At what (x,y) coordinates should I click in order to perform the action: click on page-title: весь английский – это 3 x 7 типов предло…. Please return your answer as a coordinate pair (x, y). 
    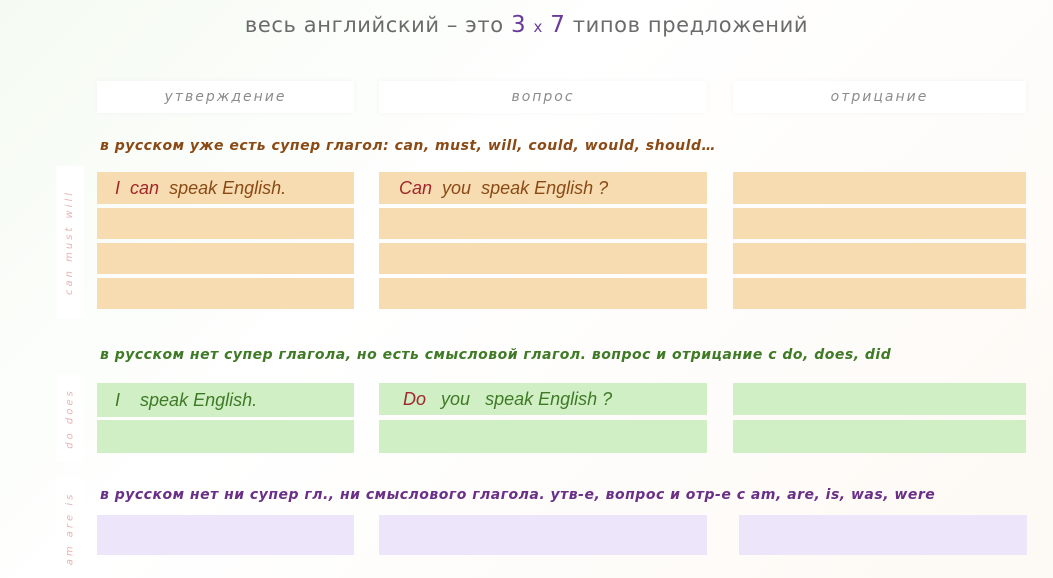
    Looking at the image, I should click on (526, 25).